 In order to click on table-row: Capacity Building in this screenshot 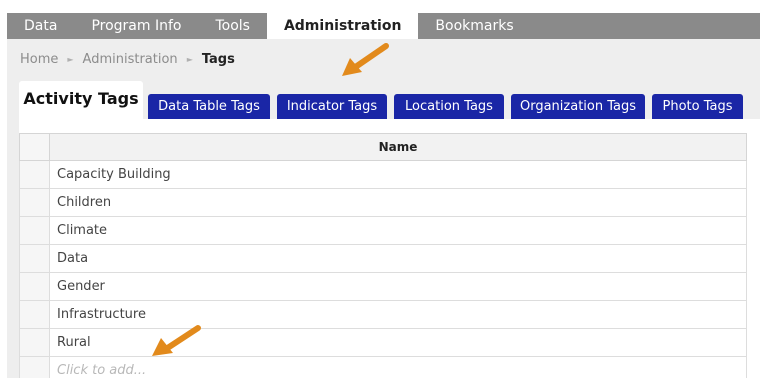, I will do `click(383, 174)`.